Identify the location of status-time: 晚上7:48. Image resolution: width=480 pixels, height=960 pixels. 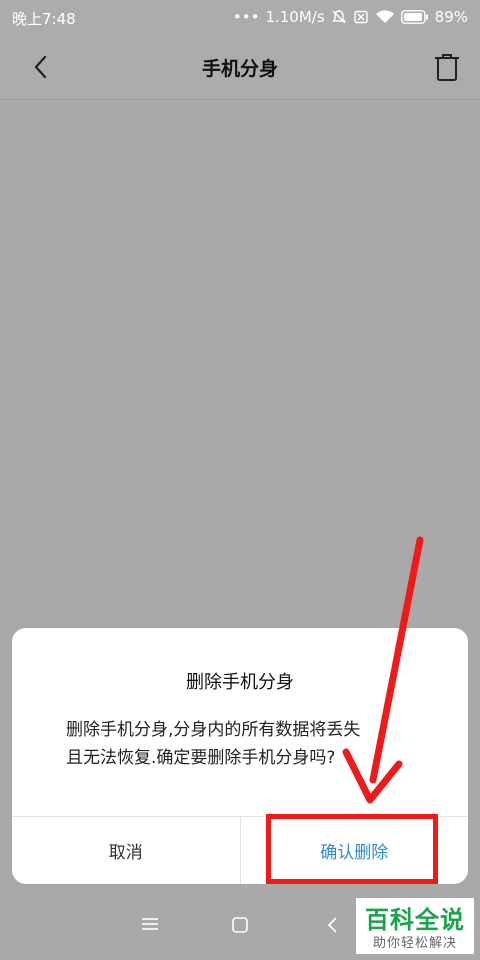
(44, 19).